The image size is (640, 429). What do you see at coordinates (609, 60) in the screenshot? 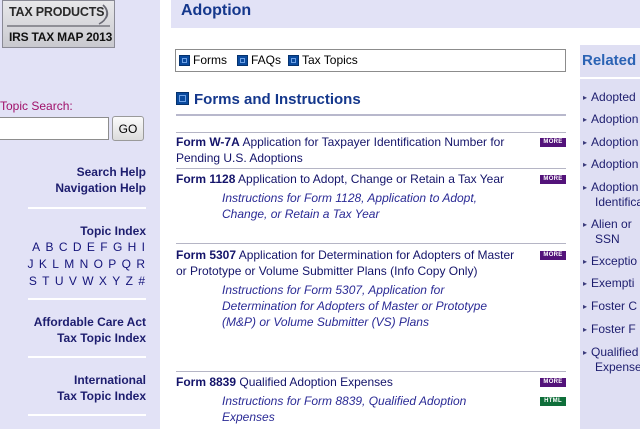
I see `related-title: Related` at bounding box center [609, 60].